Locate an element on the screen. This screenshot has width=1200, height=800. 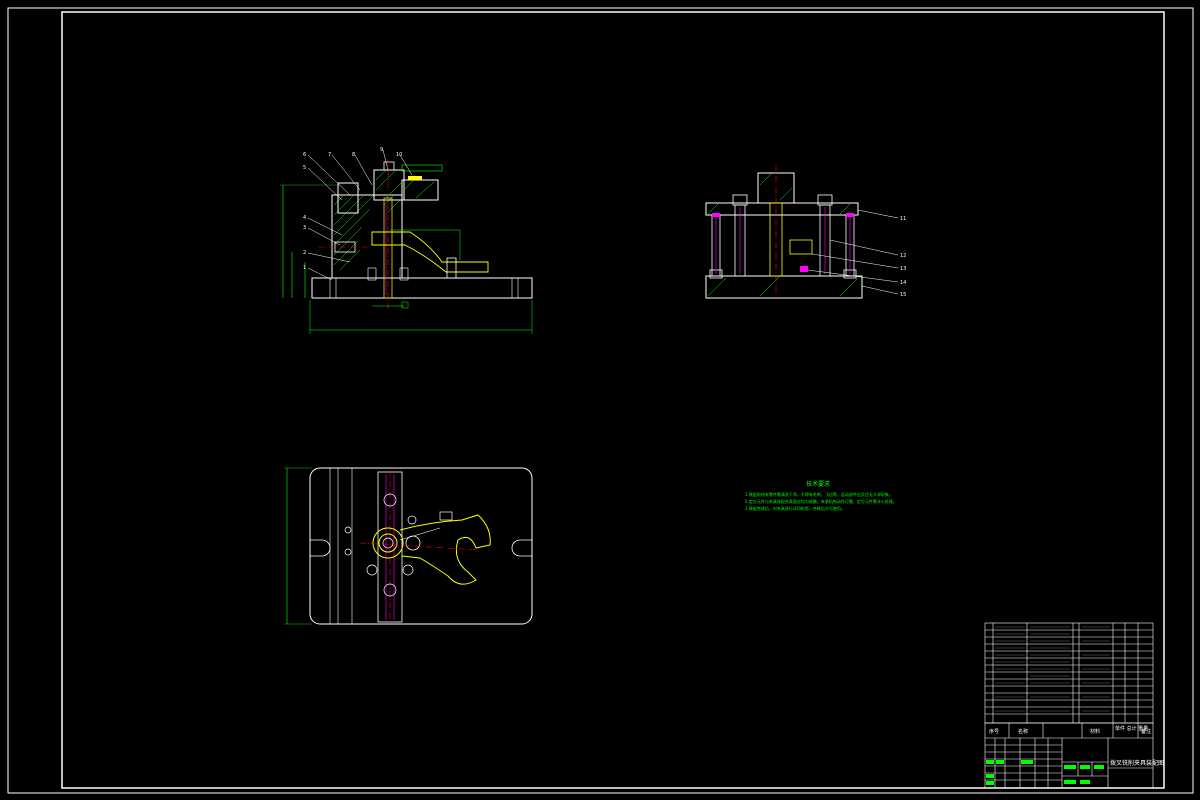
balloon-13: 13 is located at coordinates (903, 269).